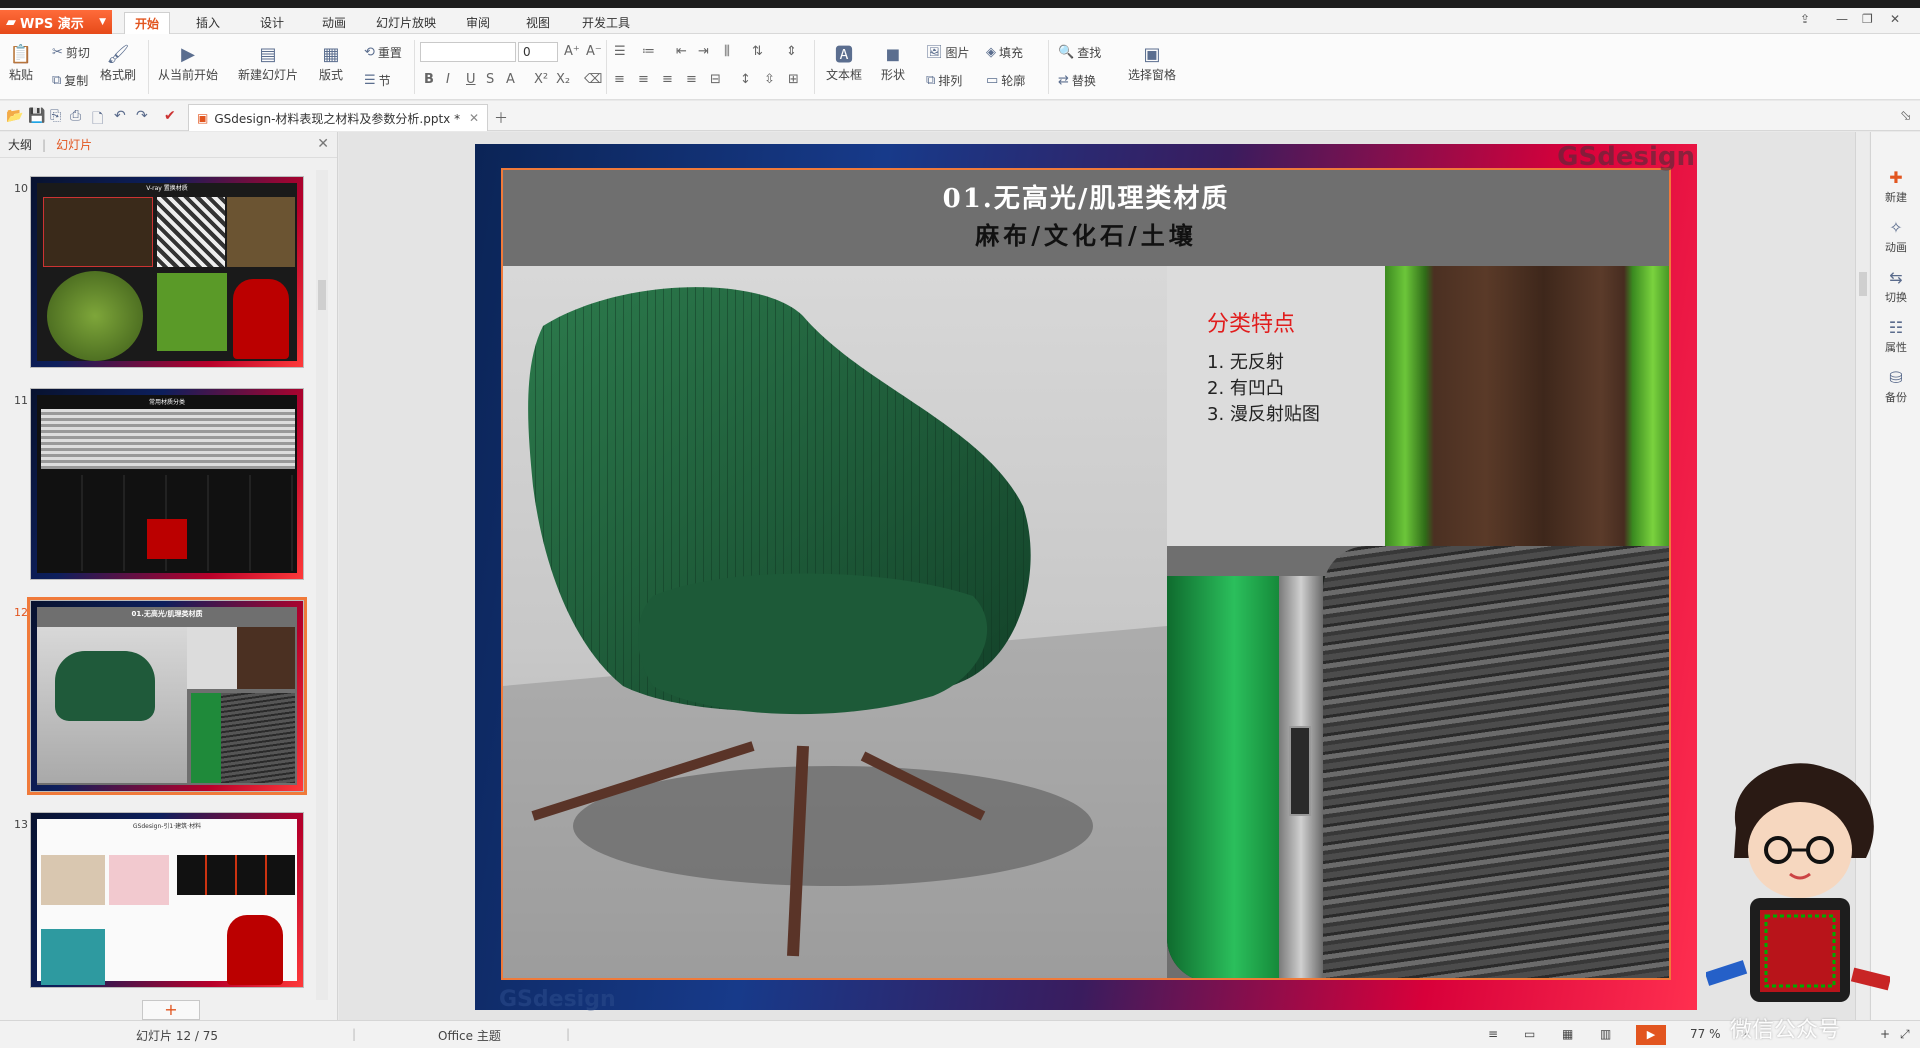 The height and width of the screenshot is (1048, 1920). What do you see at coordinates (593, 79) in the screenshot?
I see `clear-format-icon: ⌫` at bounding box center [593, 79].